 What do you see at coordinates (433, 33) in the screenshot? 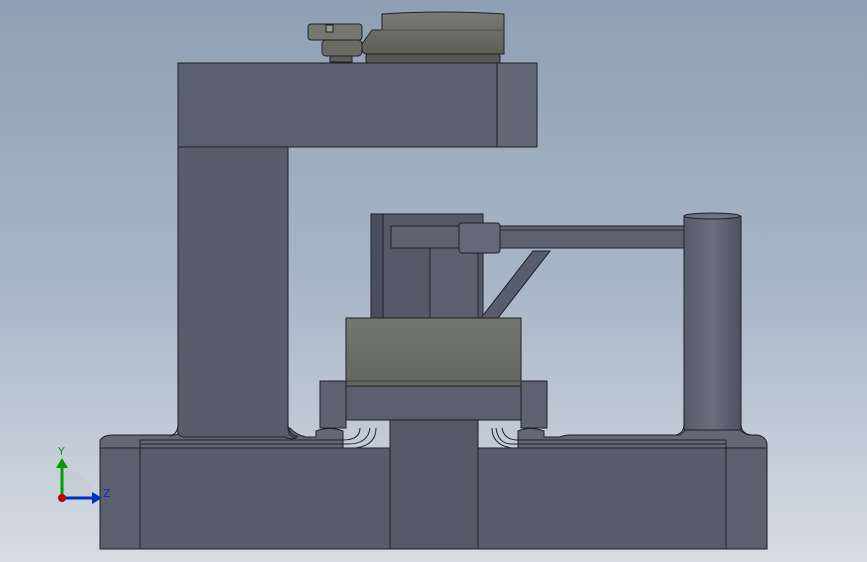
I see `motor-housing` at bounding box center [433, 33].